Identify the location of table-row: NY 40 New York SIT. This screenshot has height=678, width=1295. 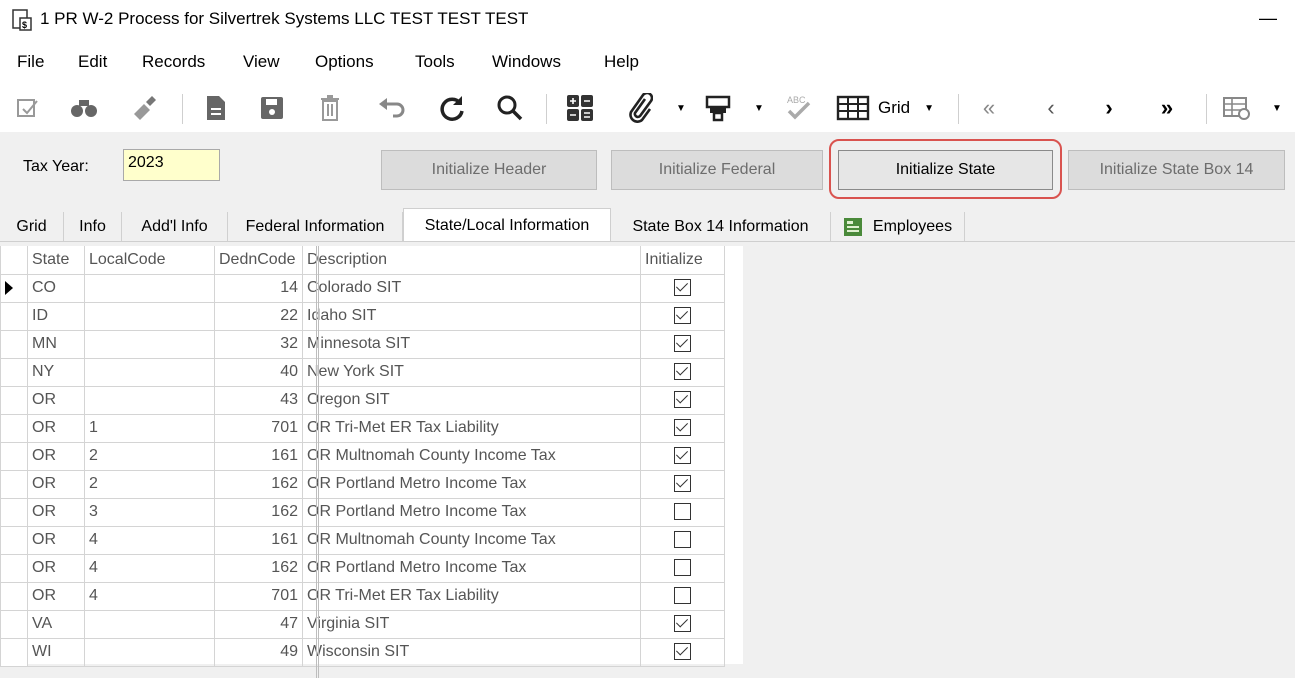
(362, 372).